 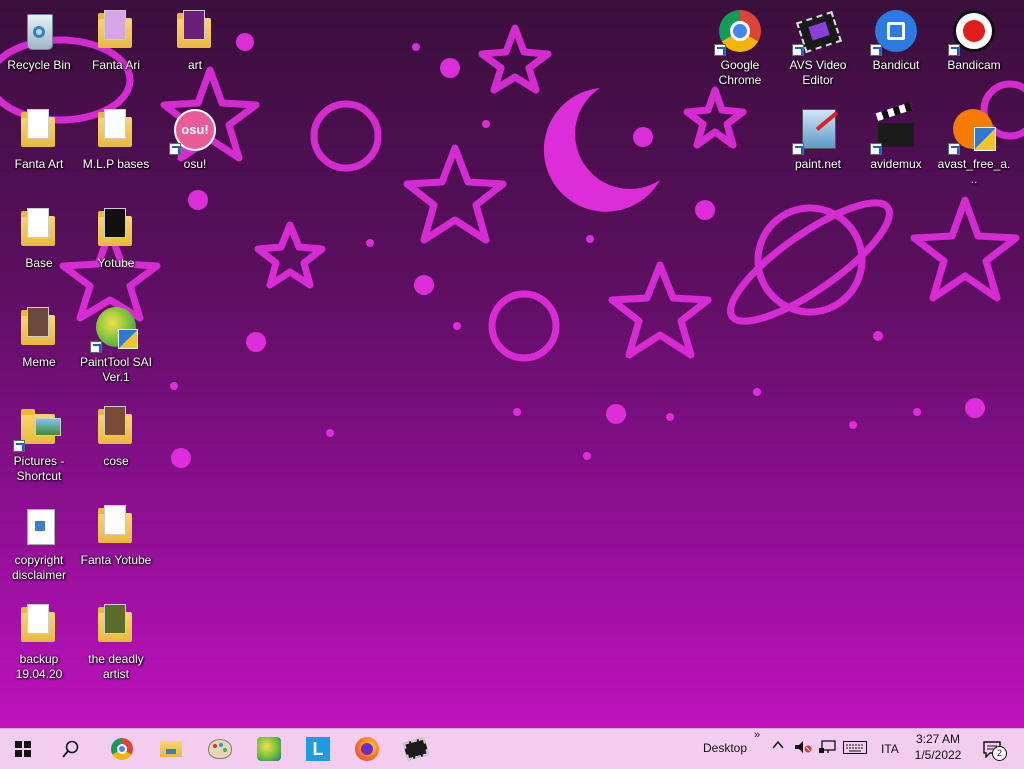 What do you see at coordinates (938, 747) in the screenshot?
I see `clock-button: 3:27 AM 1/5/2022` at bounding box center [938, 747].